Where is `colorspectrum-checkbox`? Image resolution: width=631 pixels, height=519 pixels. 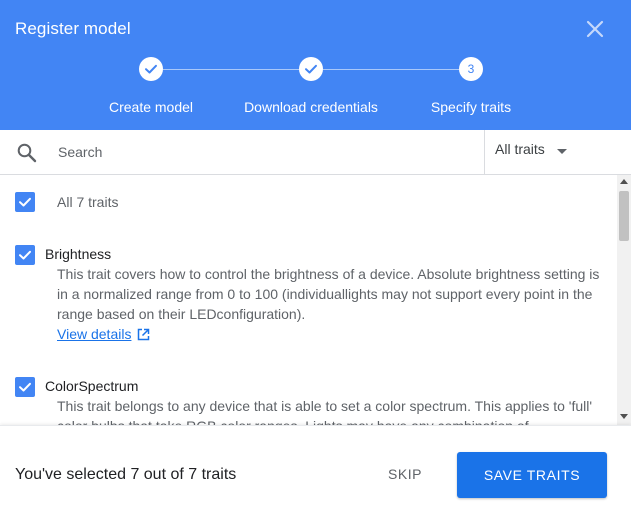
colorspectrum-checkbox is located at coordinates (25, 387).